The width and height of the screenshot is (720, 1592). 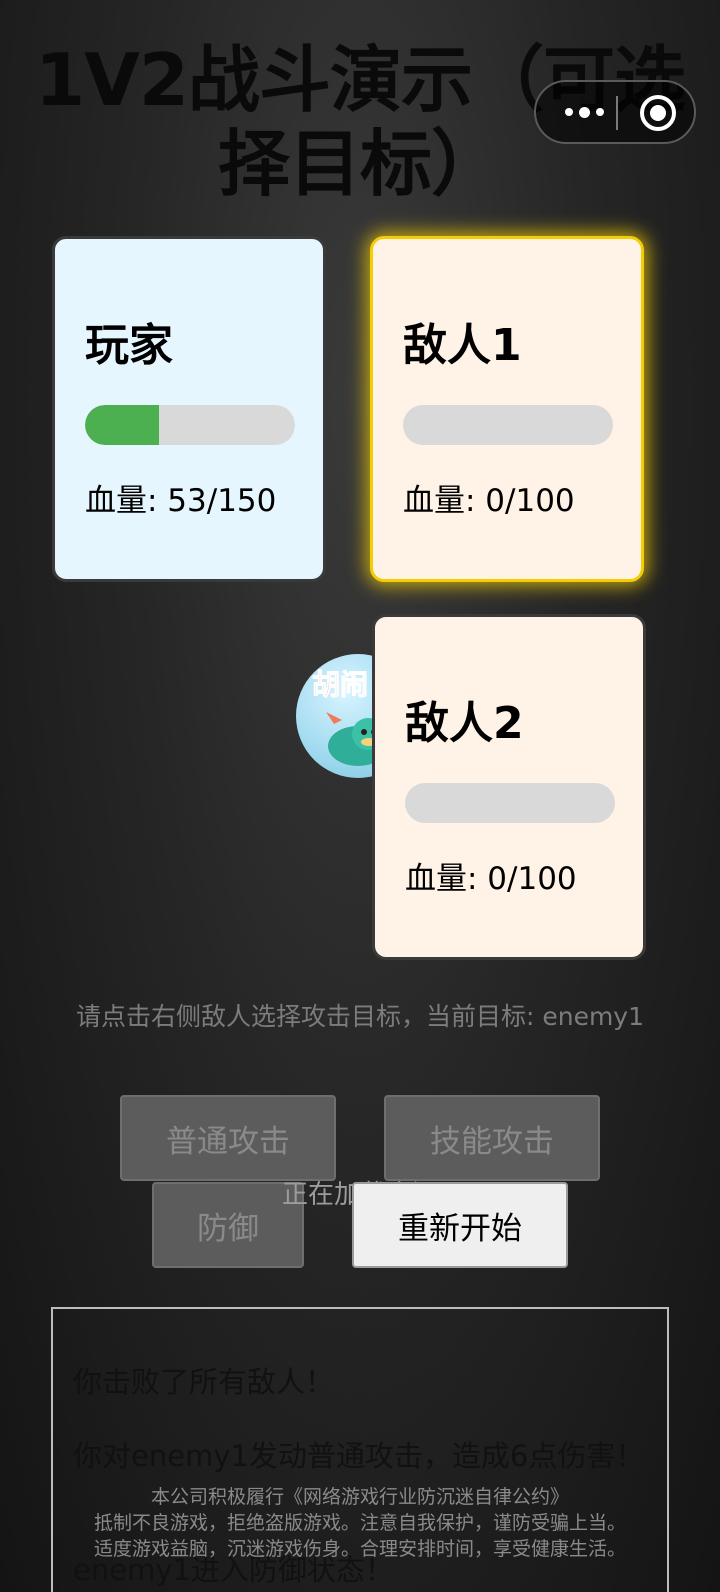 I want to click on player-hp-bar, so click(x=190, y=425).